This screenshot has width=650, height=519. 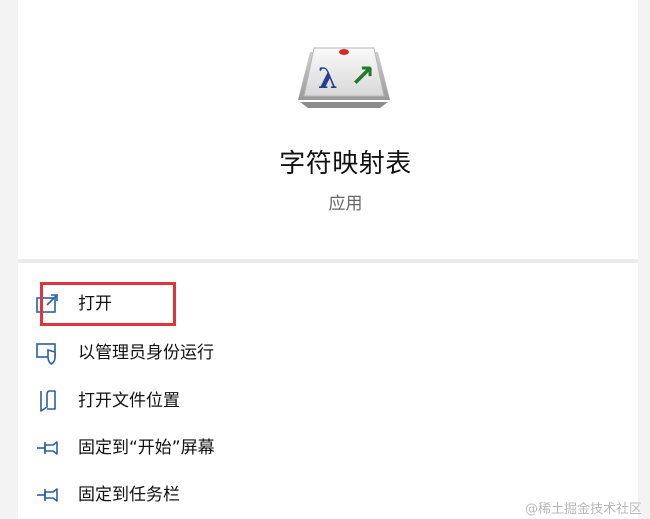 I want to click on menu-item-label: 以管理员身份运行, so click(x=146, y=353).